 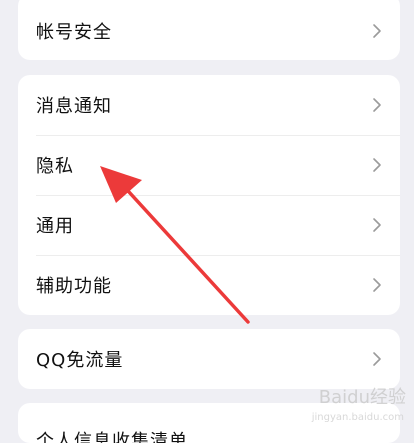 I want to click on settings-row-label: 辅助功能, so click(x=74, y=286).